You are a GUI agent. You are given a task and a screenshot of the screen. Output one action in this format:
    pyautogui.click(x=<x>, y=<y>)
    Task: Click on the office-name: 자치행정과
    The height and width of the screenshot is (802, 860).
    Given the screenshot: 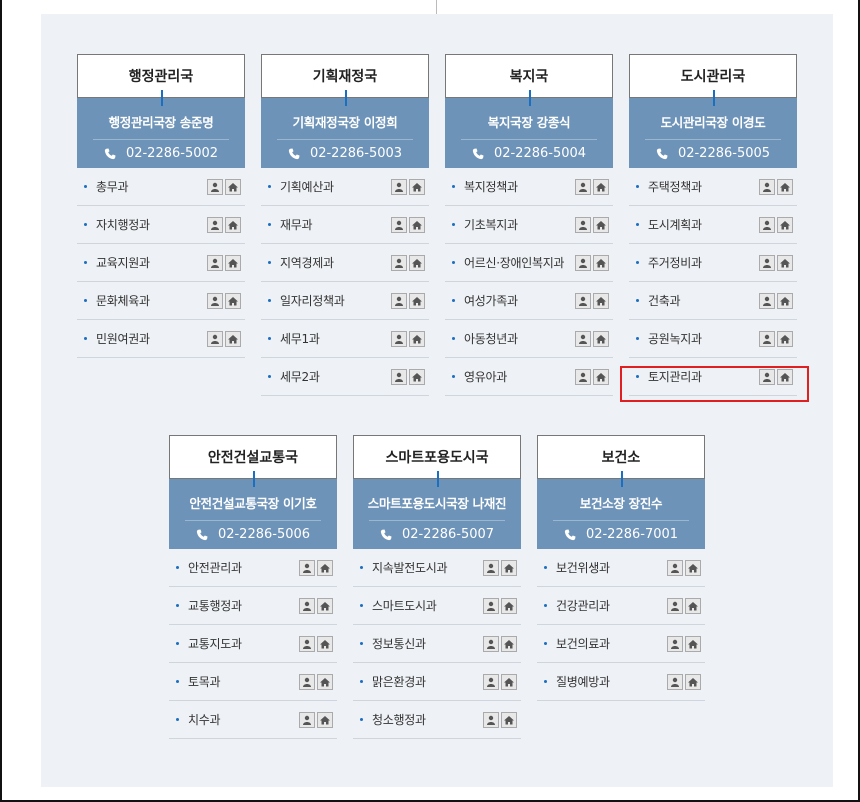 What is the action you would take?
    pyautogui.click(x=123, y=225)
    